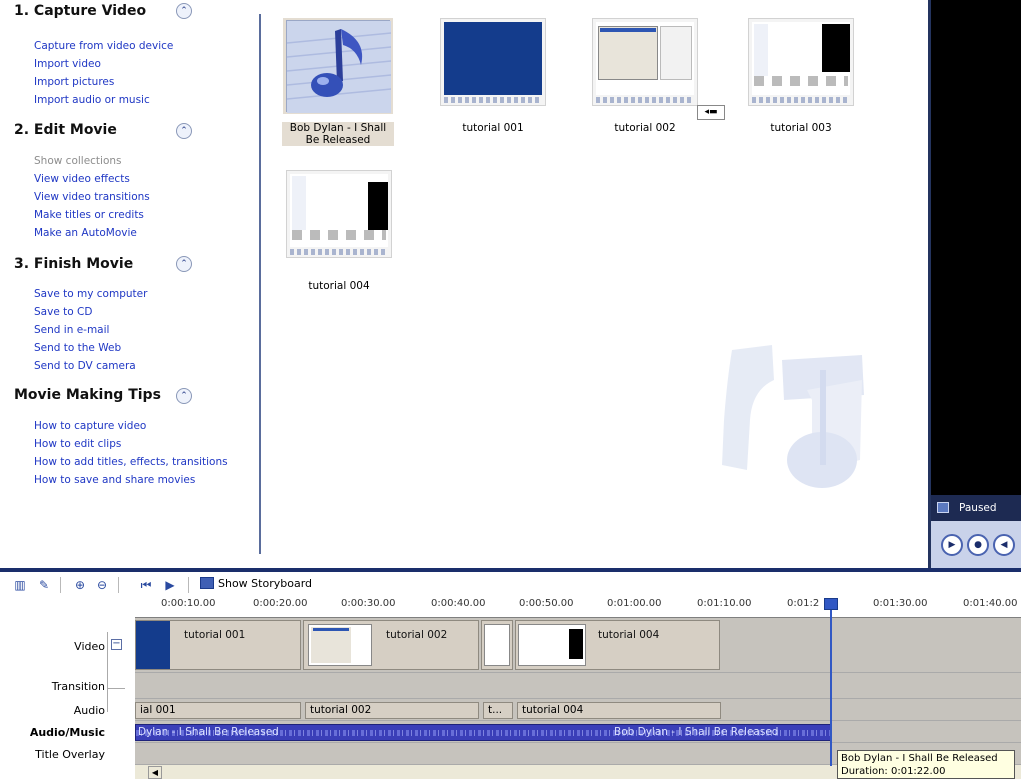 This screenshot has width=1021, height=779. What do you see at coordinates (90, 294) in the screenshot?
I see `link-save-to-computer: Save to my computer` at bounding box center [90, 294].